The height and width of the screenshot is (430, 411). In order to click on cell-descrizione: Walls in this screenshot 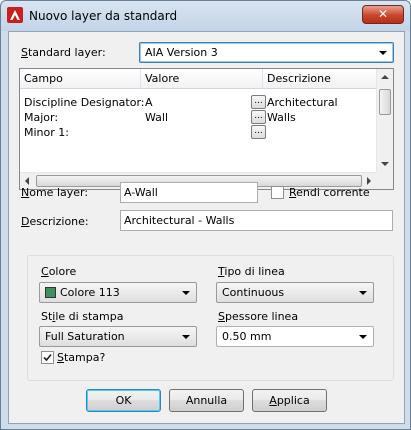, I will do `click(281, 117)`.